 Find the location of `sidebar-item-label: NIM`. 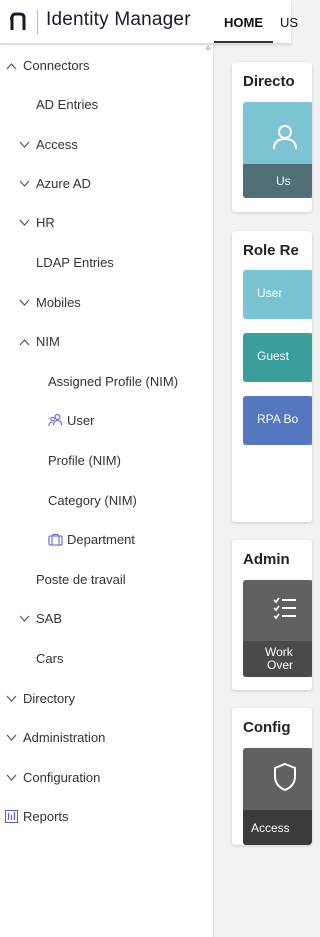

sidebar-item-label: NIM is located at coordinates (48, 341).